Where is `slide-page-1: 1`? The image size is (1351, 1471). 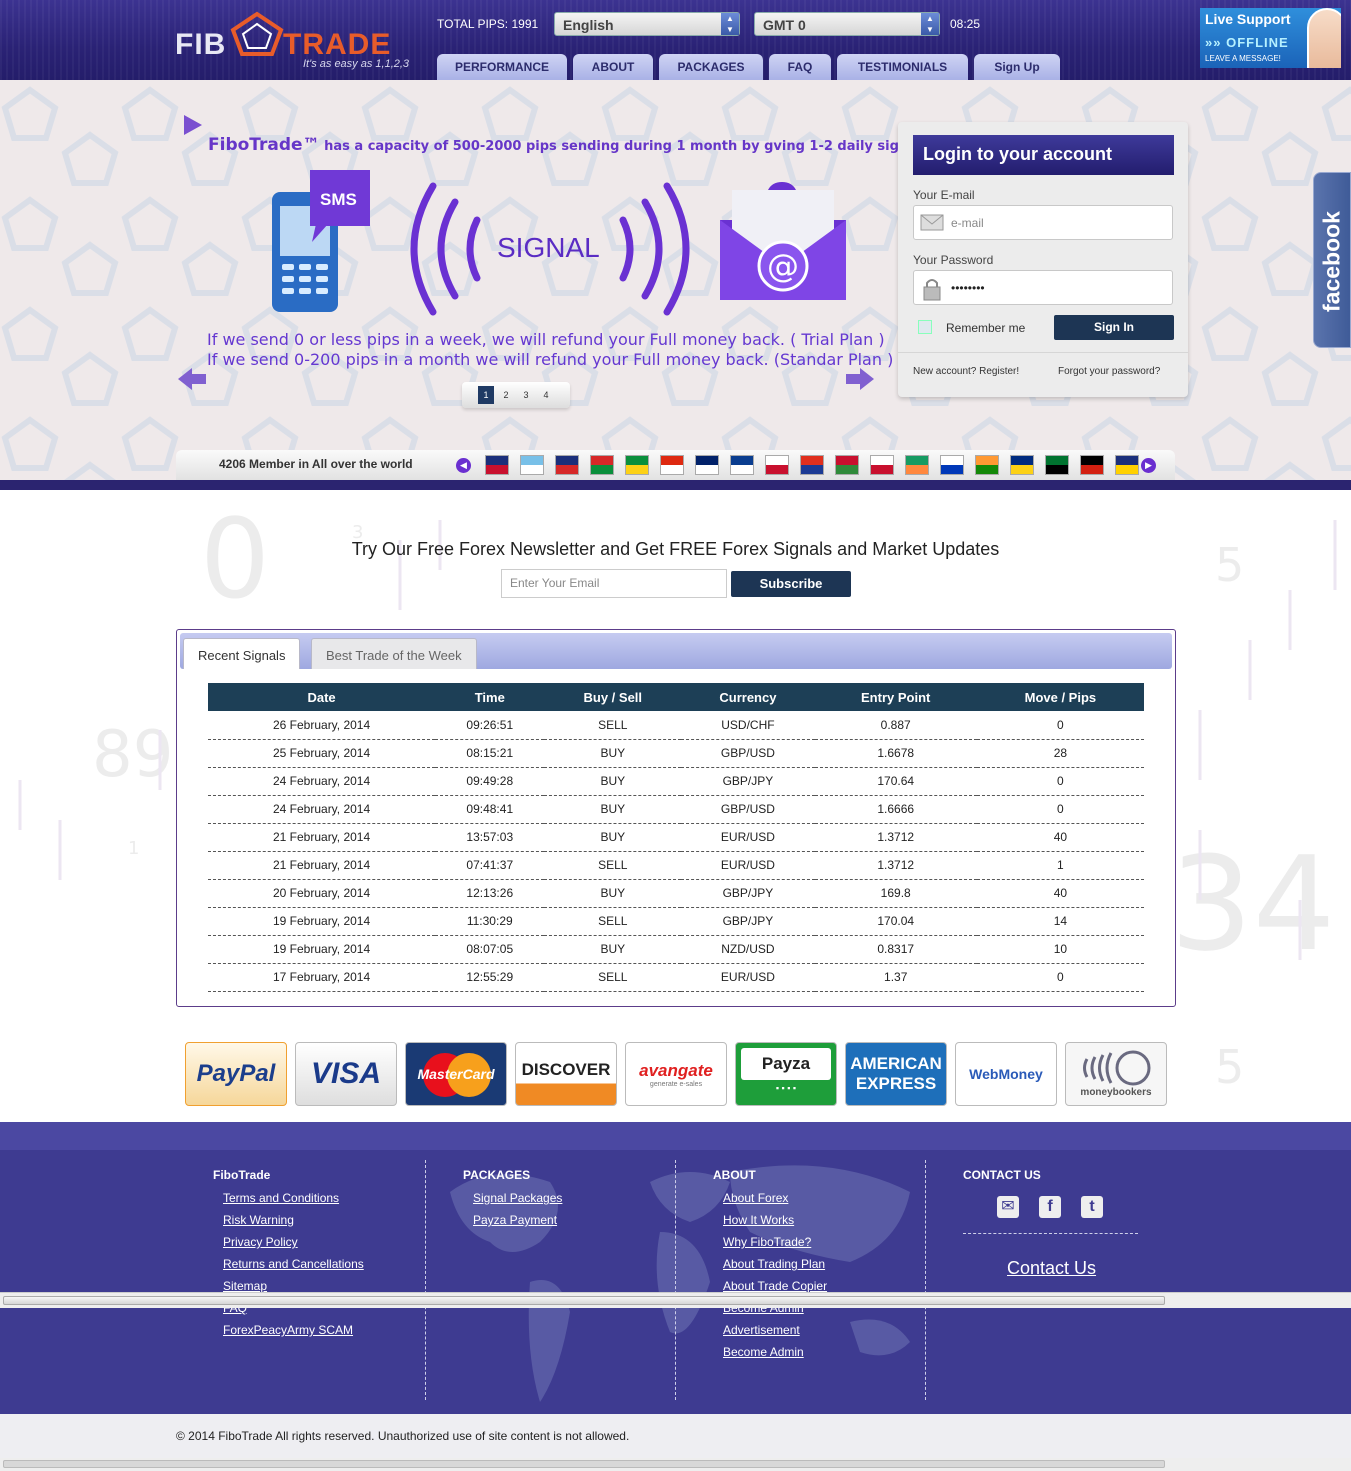
slide-page-1: 1 is located at coordinates (486, 395).